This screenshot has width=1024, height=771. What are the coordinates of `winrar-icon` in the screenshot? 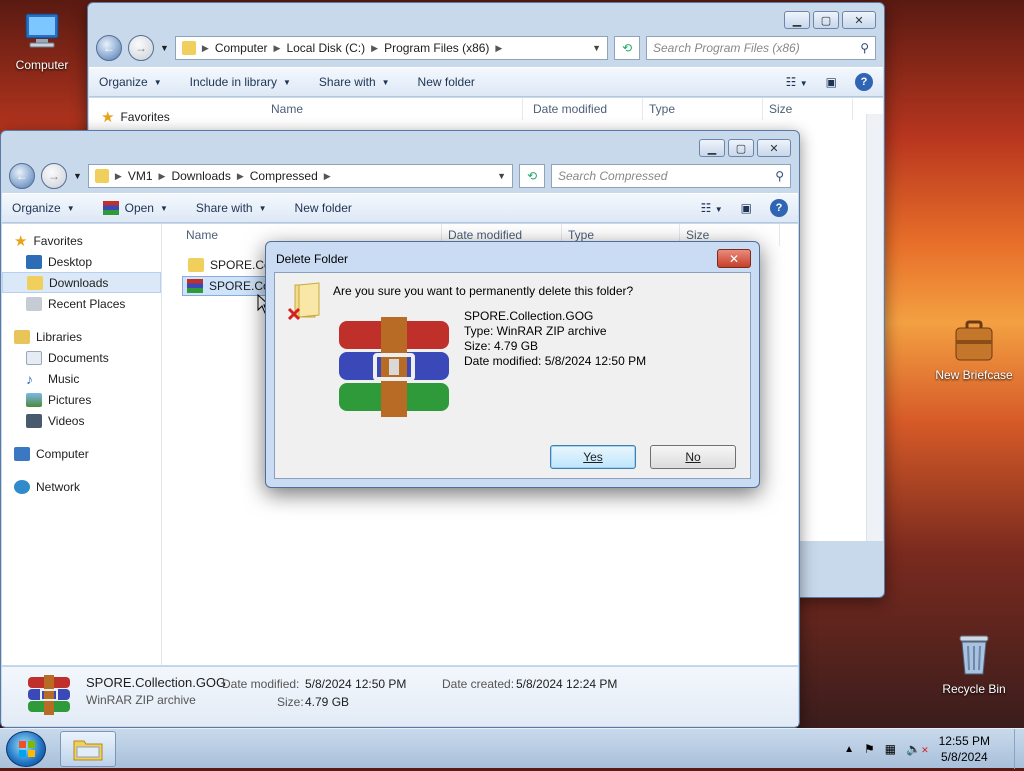 It's located at (195, 286).